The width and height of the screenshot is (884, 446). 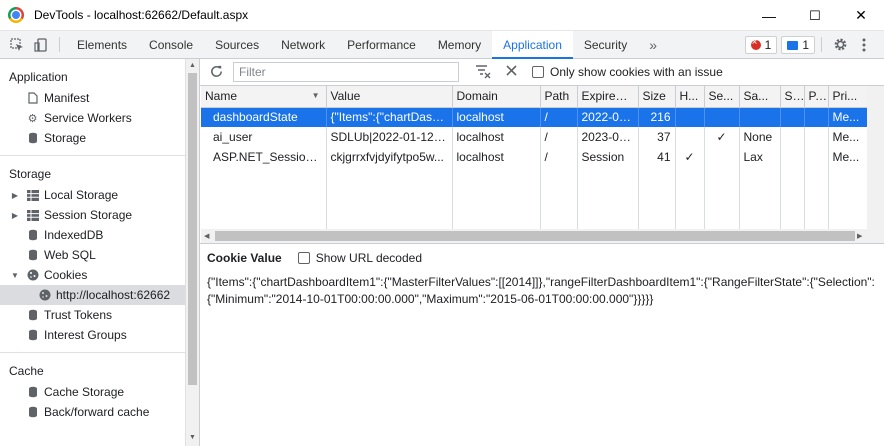 What do you see at coordinates (821, 44) in the screenshot?
I see `toolbar-separator` at bounding box center [821, 44].